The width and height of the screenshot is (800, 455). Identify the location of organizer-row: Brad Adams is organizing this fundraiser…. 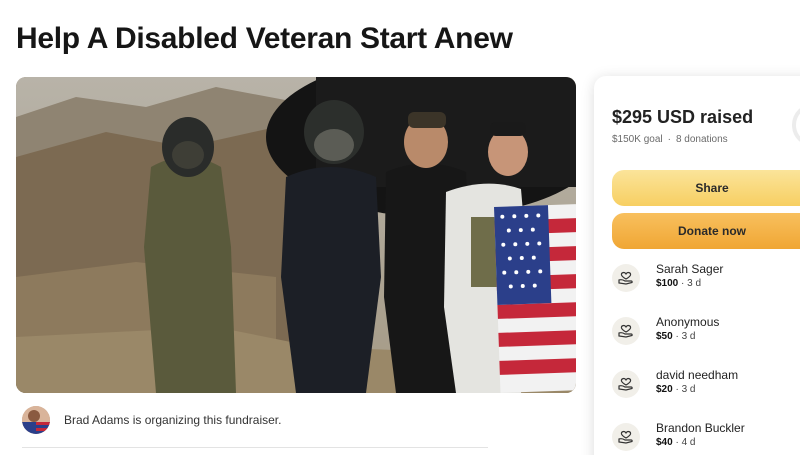
(151, 420).